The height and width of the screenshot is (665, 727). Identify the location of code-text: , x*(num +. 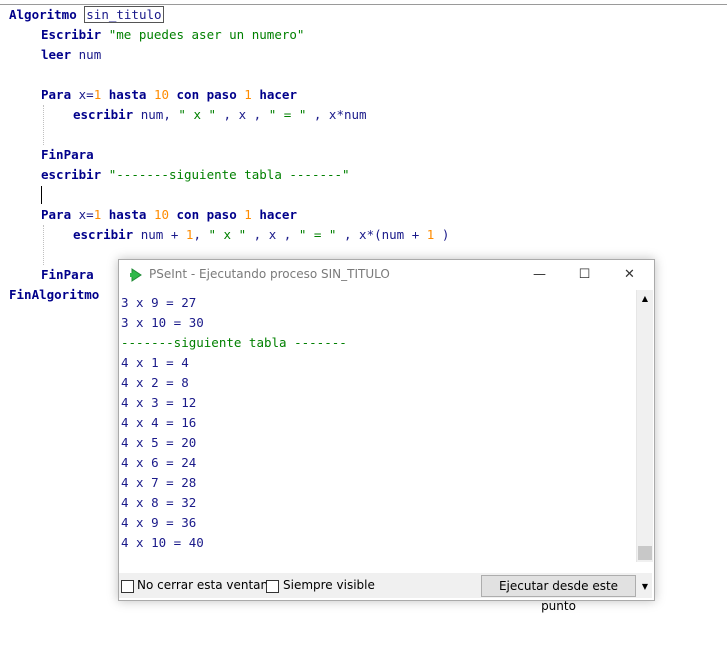
(381, 234).